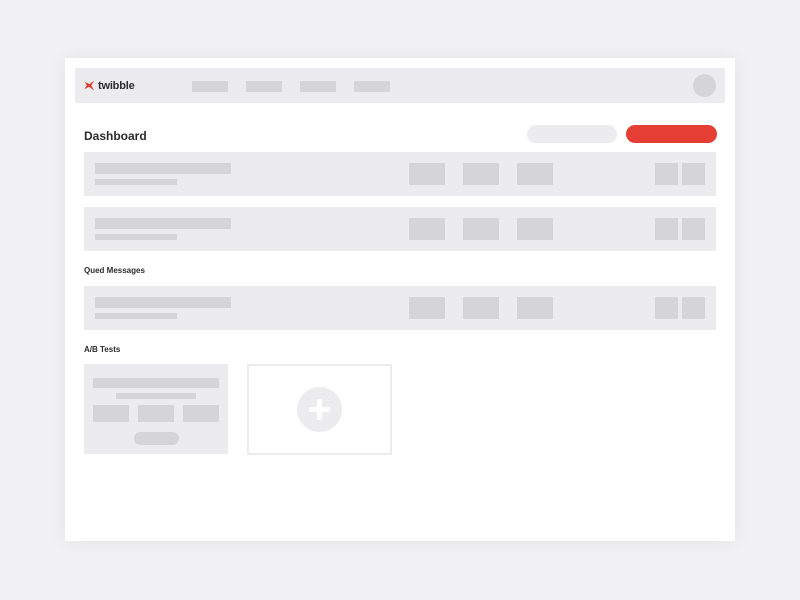  Describe the element at coordinates (116, 85) in the screenshot. I see `logo-text: twibble` at that location.